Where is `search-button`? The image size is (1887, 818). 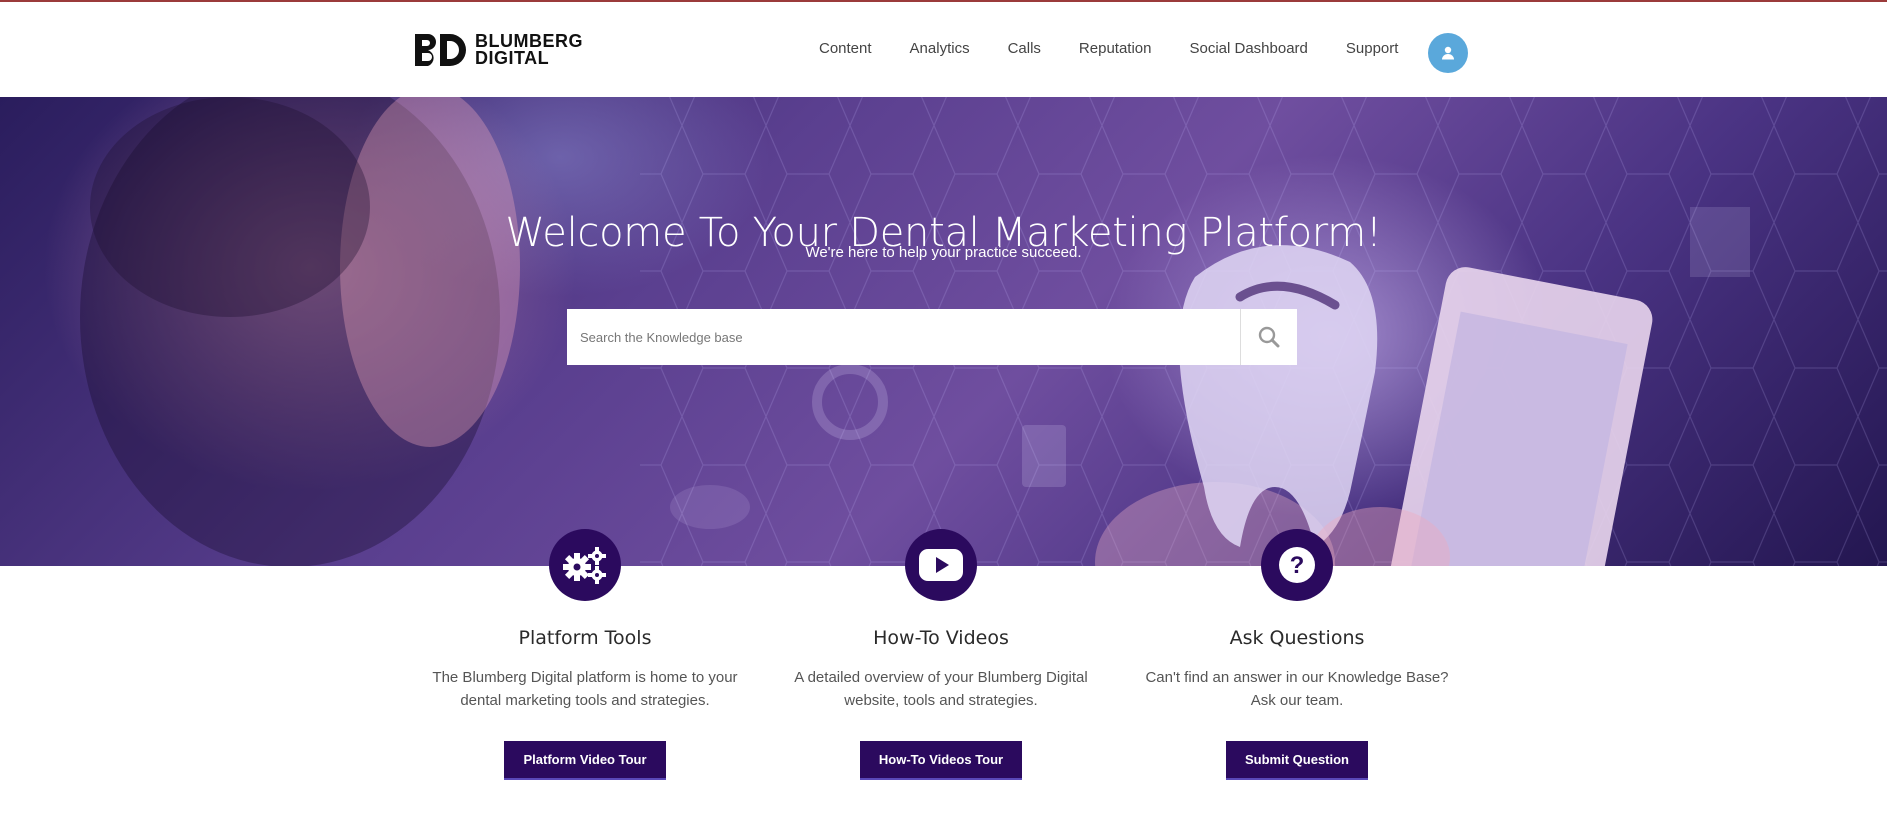 search-button is located at coordinates (1268, 337).